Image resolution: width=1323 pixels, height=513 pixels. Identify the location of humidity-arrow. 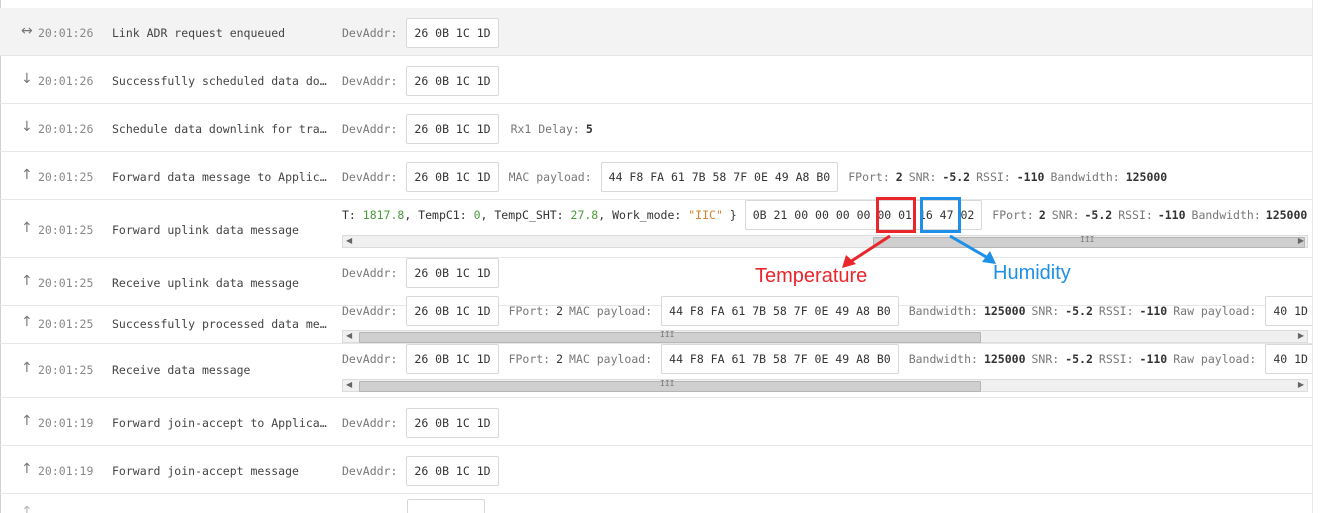
(972, 249).